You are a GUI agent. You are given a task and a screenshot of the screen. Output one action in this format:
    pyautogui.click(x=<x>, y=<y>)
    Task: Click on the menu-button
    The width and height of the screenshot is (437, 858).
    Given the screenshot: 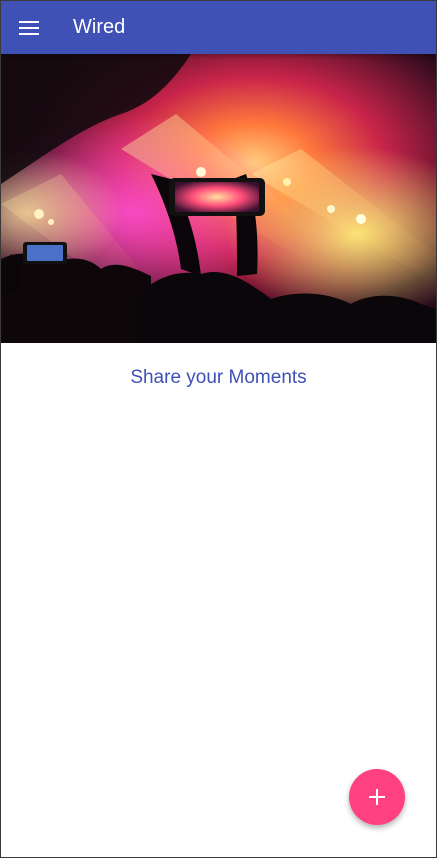 What is the action you would take?
    pyautogui.click(x=29, y=28)
    